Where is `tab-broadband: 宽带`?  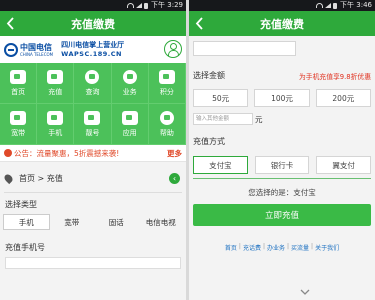 tab-broadband: 宽带 is located at coordinates (72, 222).